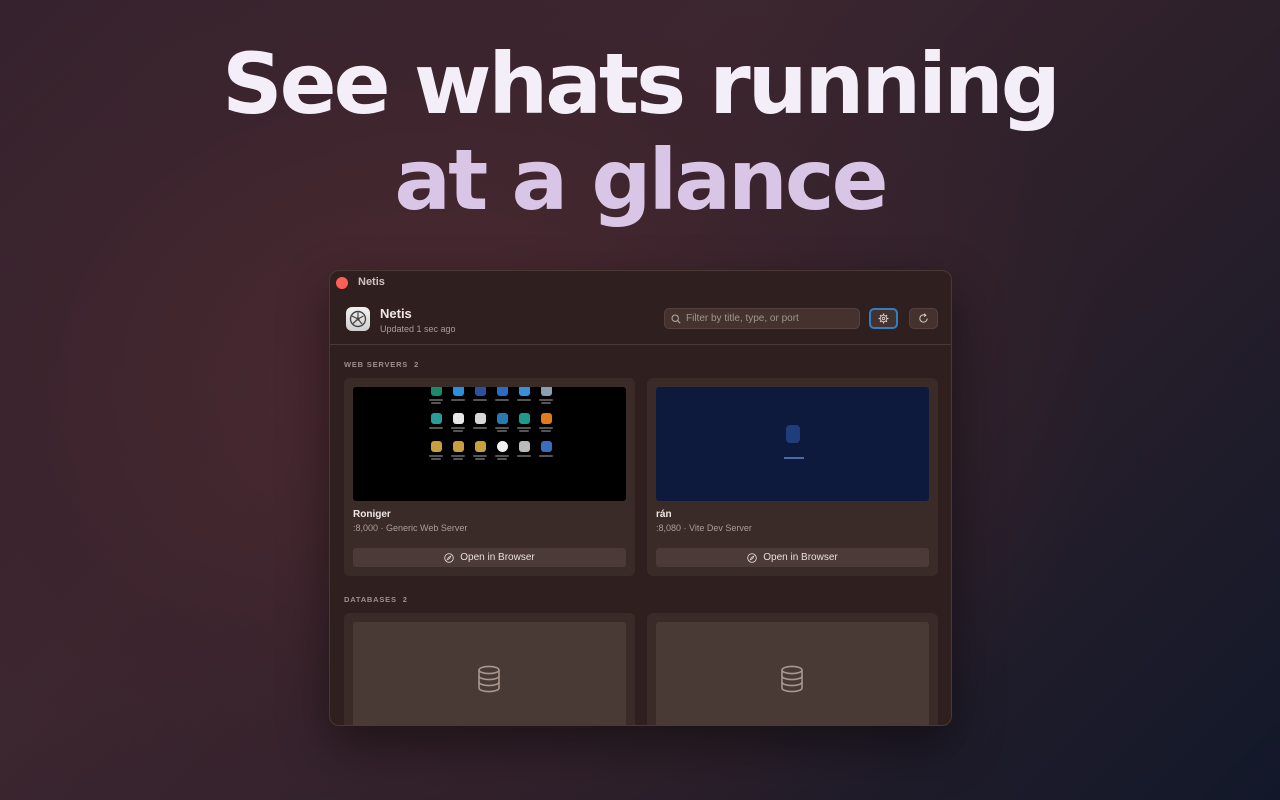  What do you see at coordinates (370, 599) in the screenshot?
I see `section-label: DATABASES` at bounding box center [370, 599].